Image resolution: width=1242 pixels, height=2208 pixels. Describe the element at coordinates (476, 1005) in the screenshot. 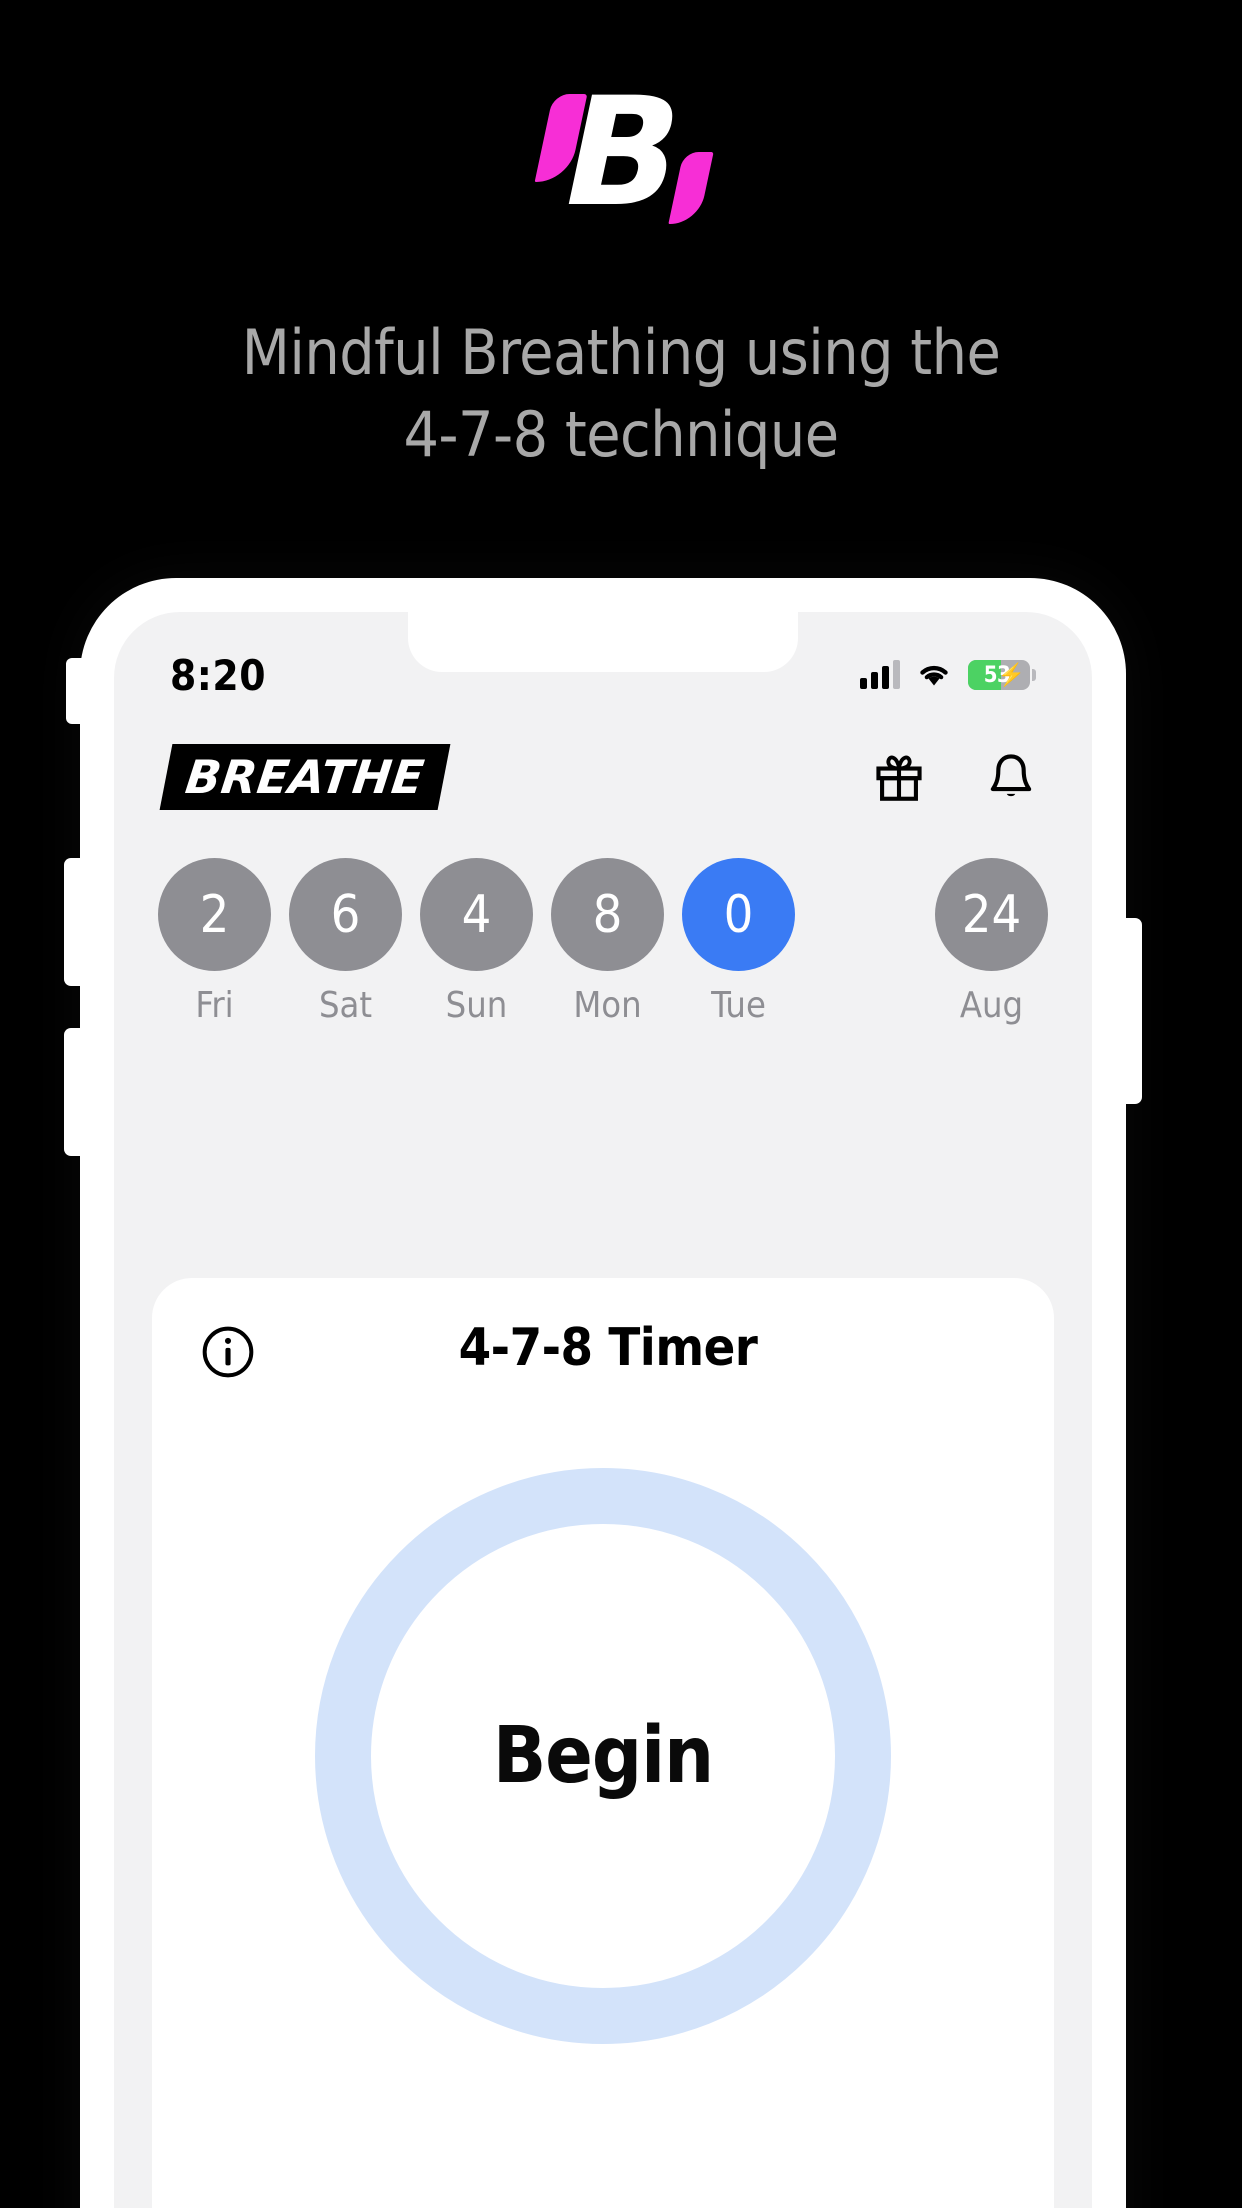

I see `date-label: Sun` at that location.